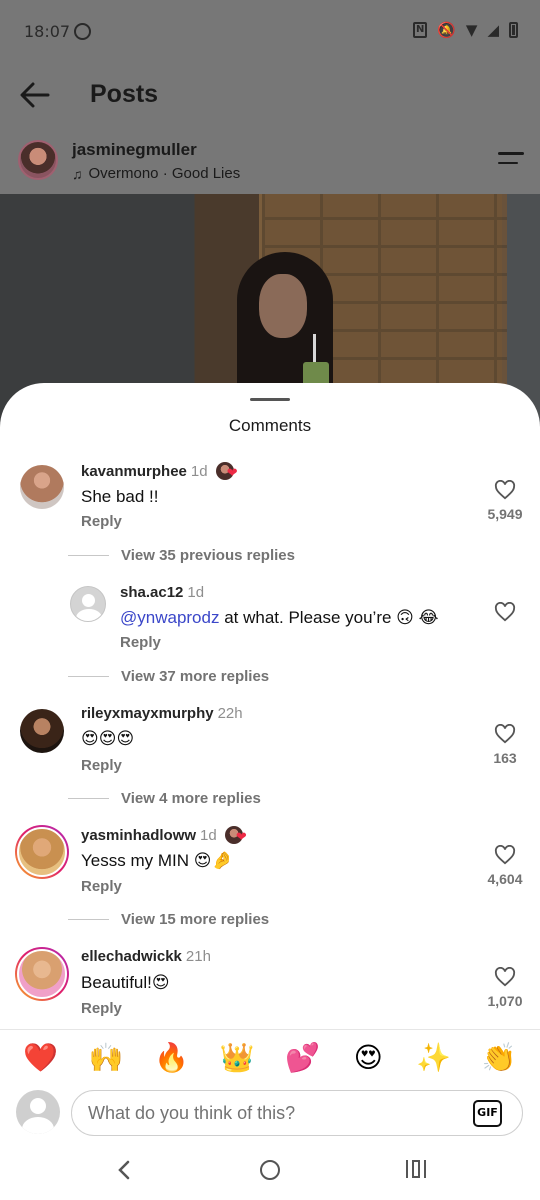 The width and height of the screenshot is (540, 1200). What do you see at coordinates (134, 150) in the screenshot?
I see `post-author-username: jasminegmuller` at bounding box center [134, 150].